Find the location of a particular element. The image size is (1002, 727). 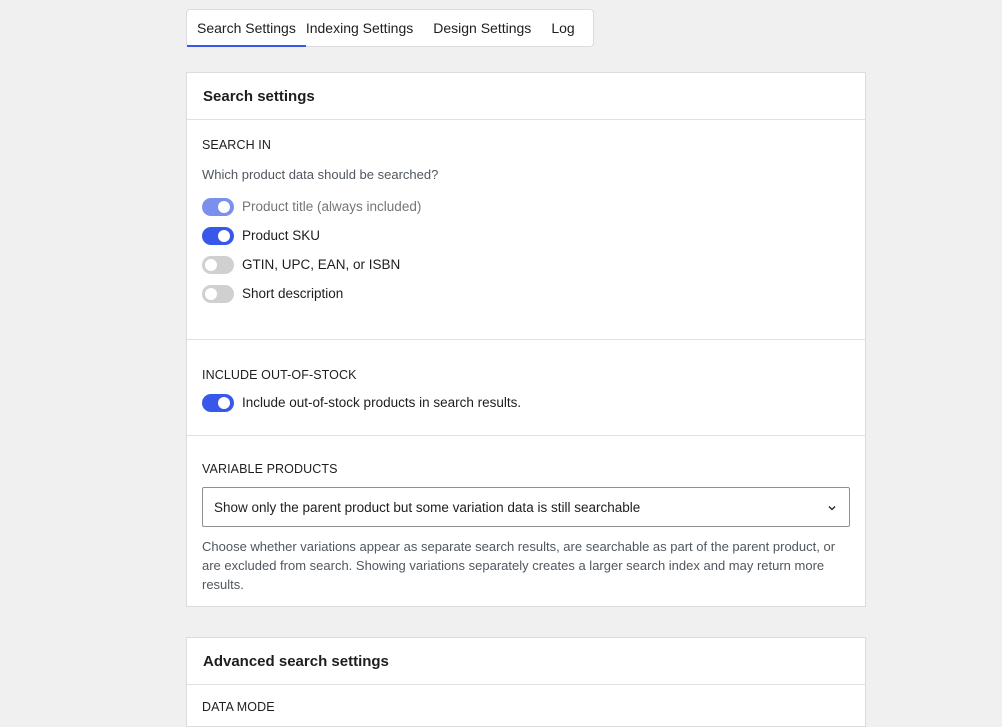

toggle-label: GTIN, UPC, EAN, or ISBN is located at coordinates (321, 264).